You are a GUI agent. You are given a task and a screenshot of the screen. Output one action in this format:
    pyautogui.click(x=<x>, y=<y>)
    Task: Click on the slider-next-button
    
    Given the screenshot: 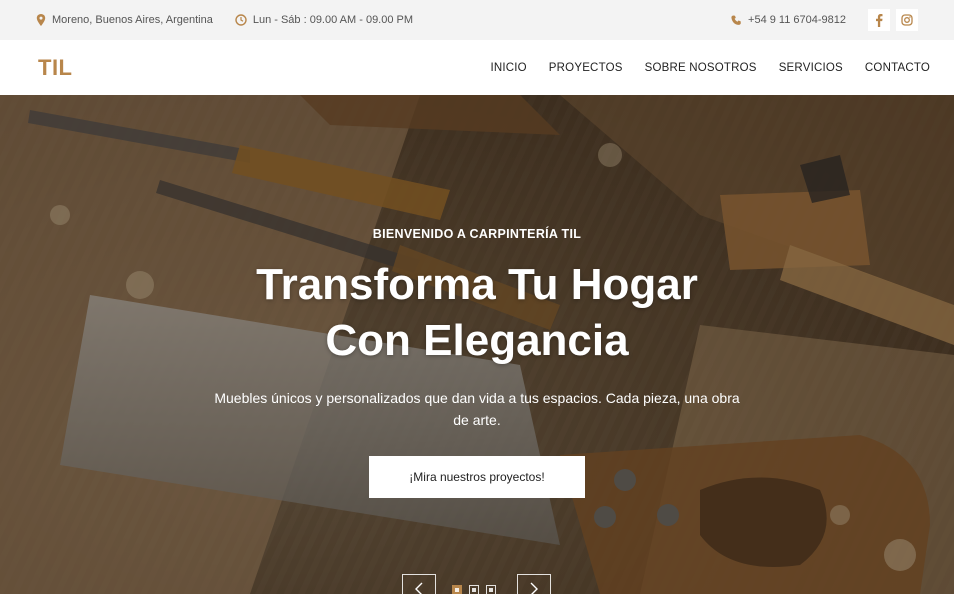 What is the action you would take?
    pyautogui.click(x=534, y=584)
    